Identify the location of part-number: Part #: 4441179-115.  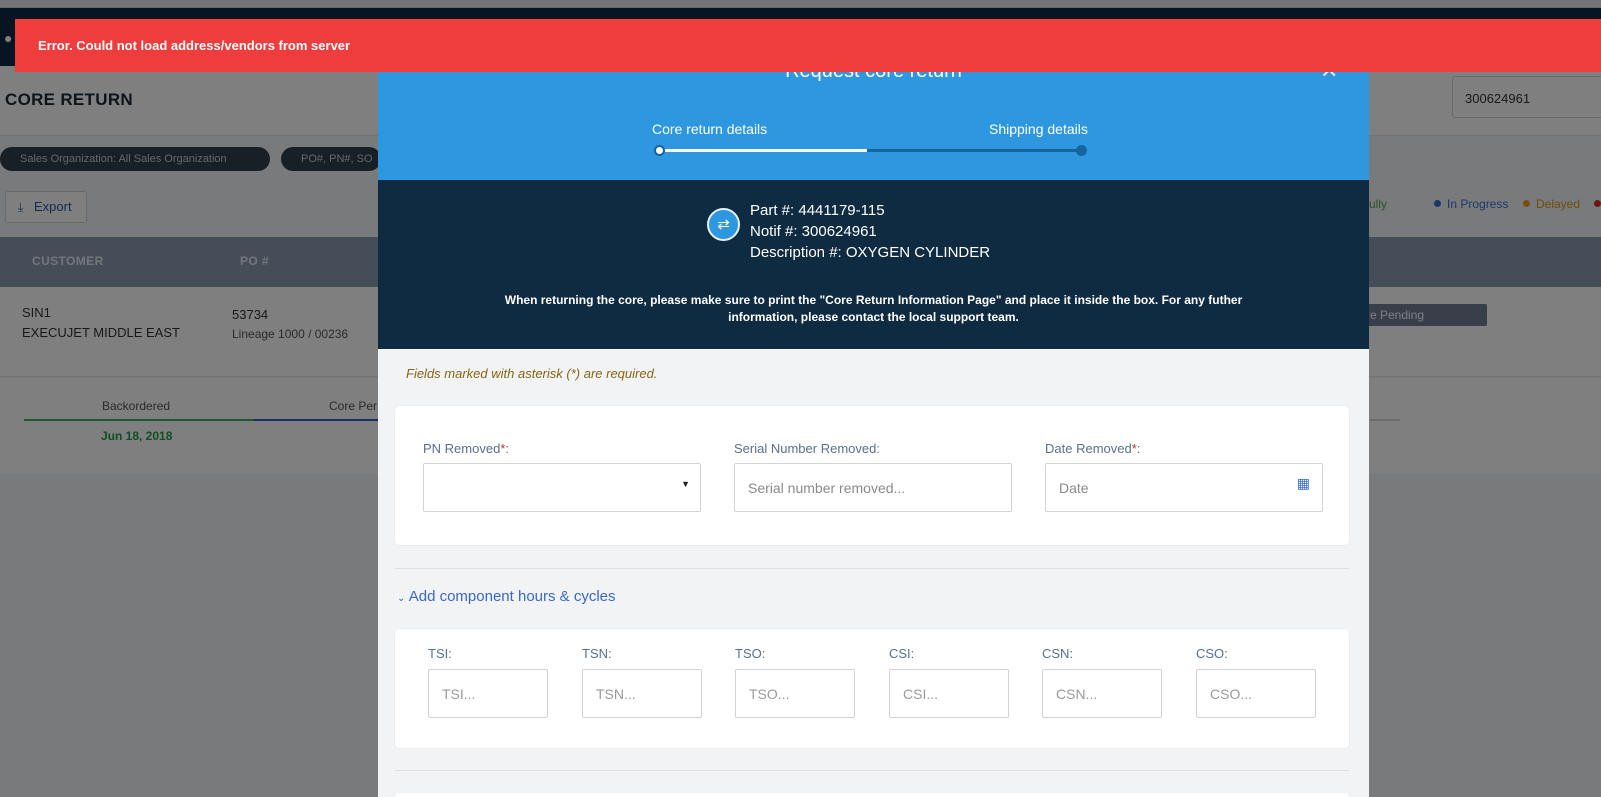
(817, 210).